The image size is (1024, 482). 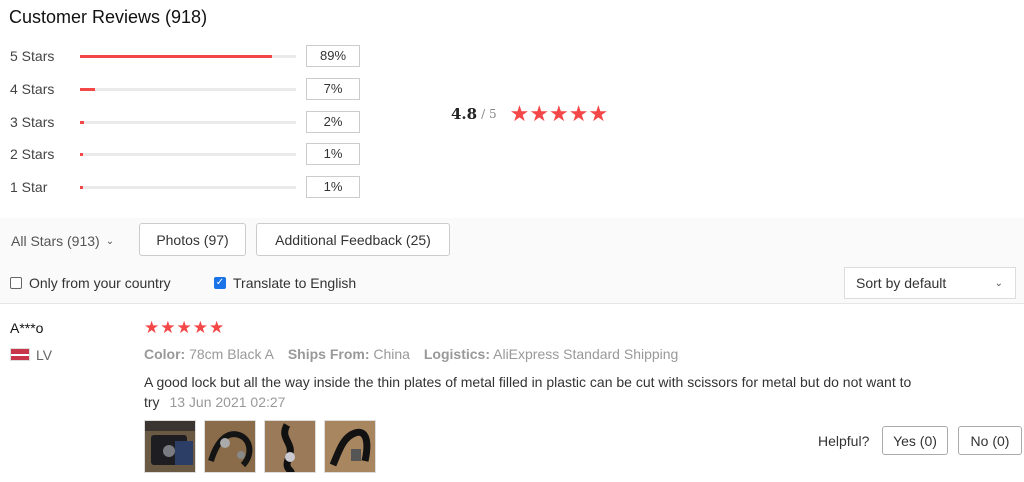 What do you see at coordinates (231, 354) in the screenshot?
I see `color-value: 78cm Black A` at bounding box center [231, 354].